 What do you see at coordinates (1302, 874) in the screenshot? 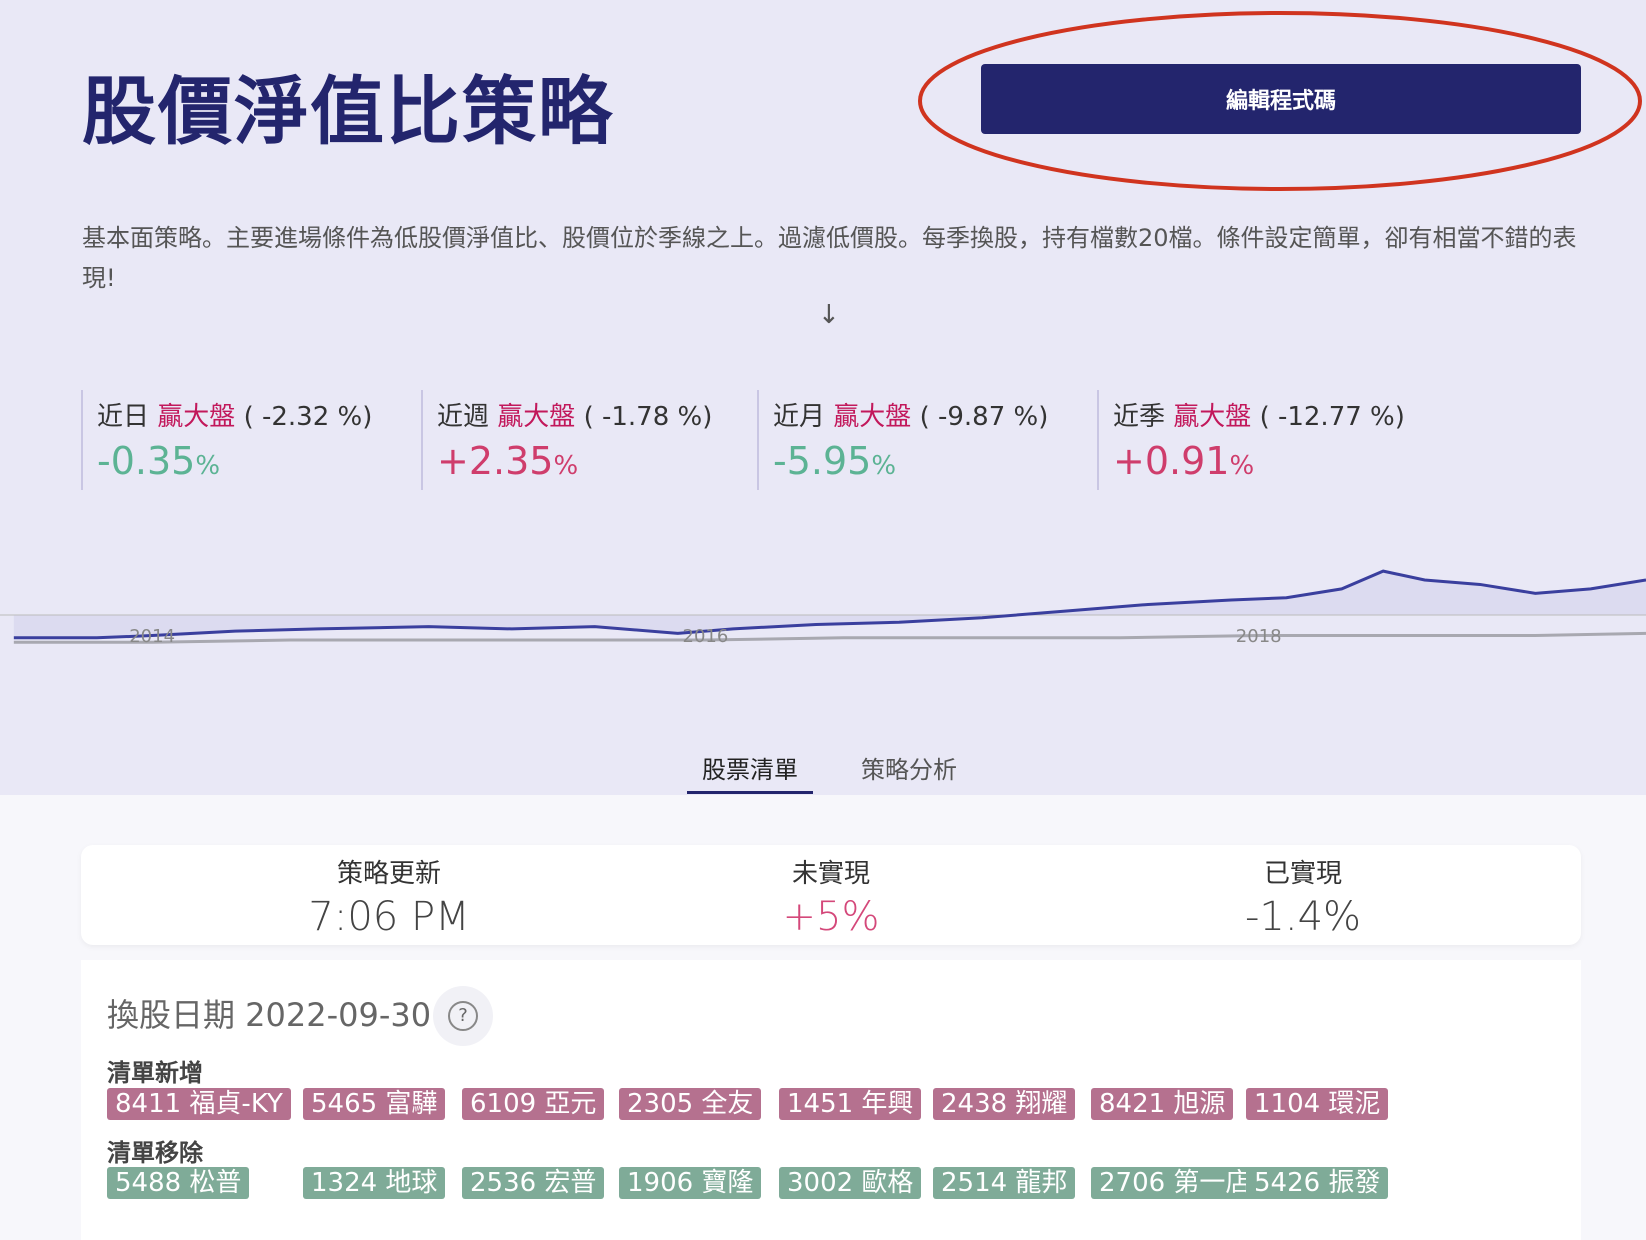
I see `realized-label: 已實現` at bounding box center [1302, 874].